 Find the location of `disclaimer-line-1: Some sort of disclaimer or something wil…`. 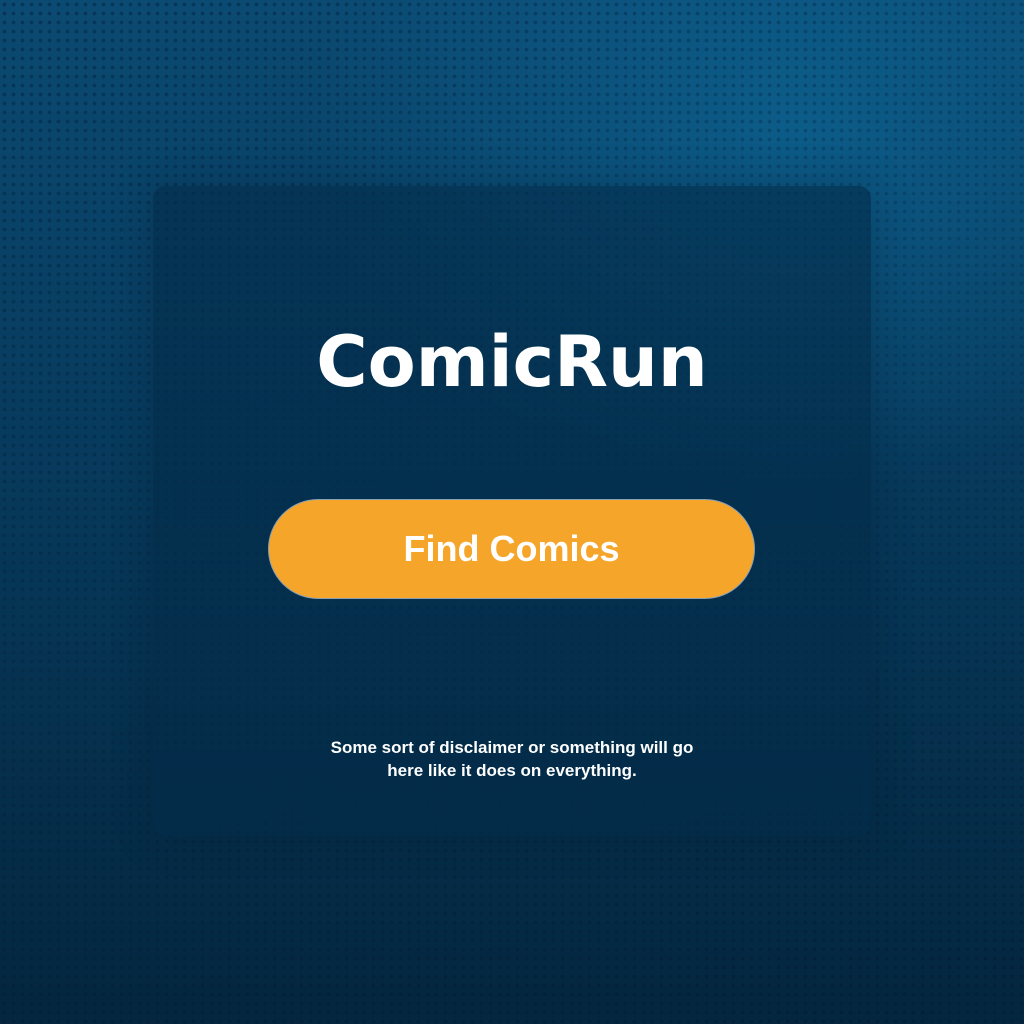

disclaimer-line-1: Some sort of disclaimer or something wil… is located at coordinates (512, 747).